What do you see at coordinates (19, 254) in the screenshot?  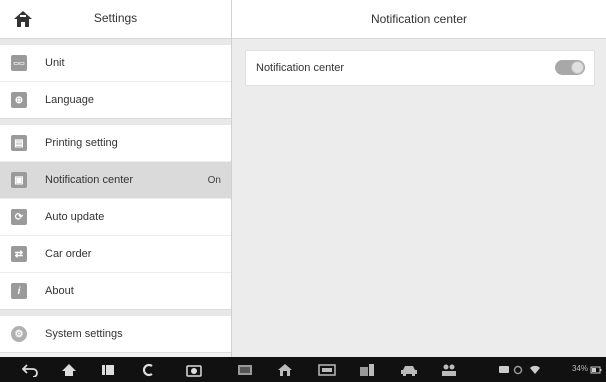 I see `car-order-icon: ⇄` at bounding box center [19, 254].